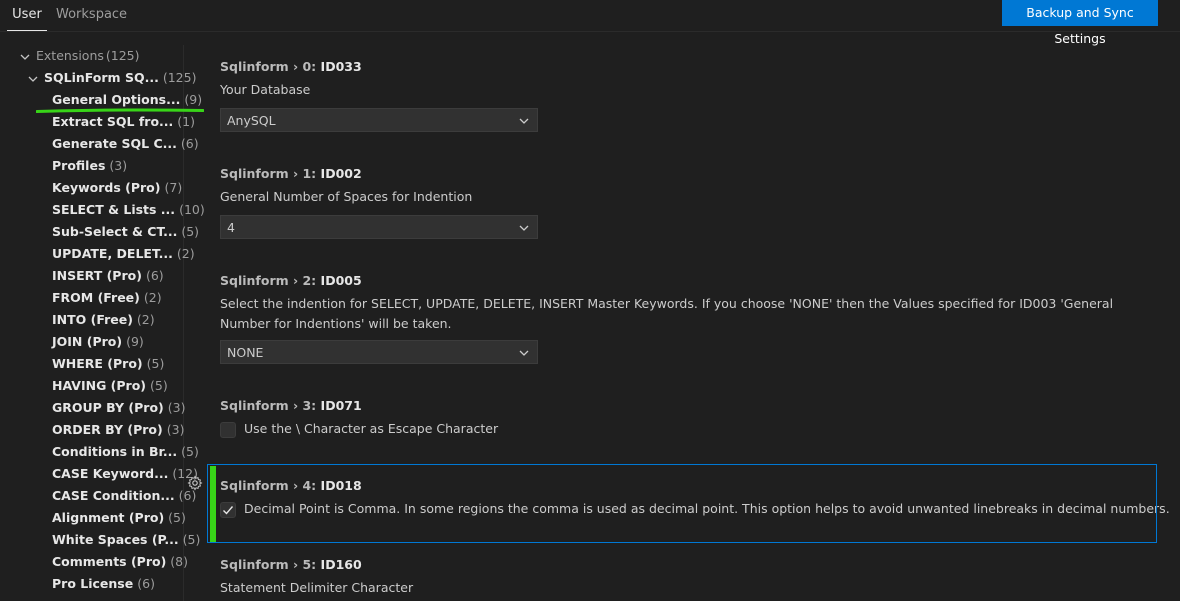 The height and width of the screenshot is (601, 1180). Describe the element at coordinates (99, 385) in the screenshot. I see `toc-item-label: HAVING (Pro)` at that location.